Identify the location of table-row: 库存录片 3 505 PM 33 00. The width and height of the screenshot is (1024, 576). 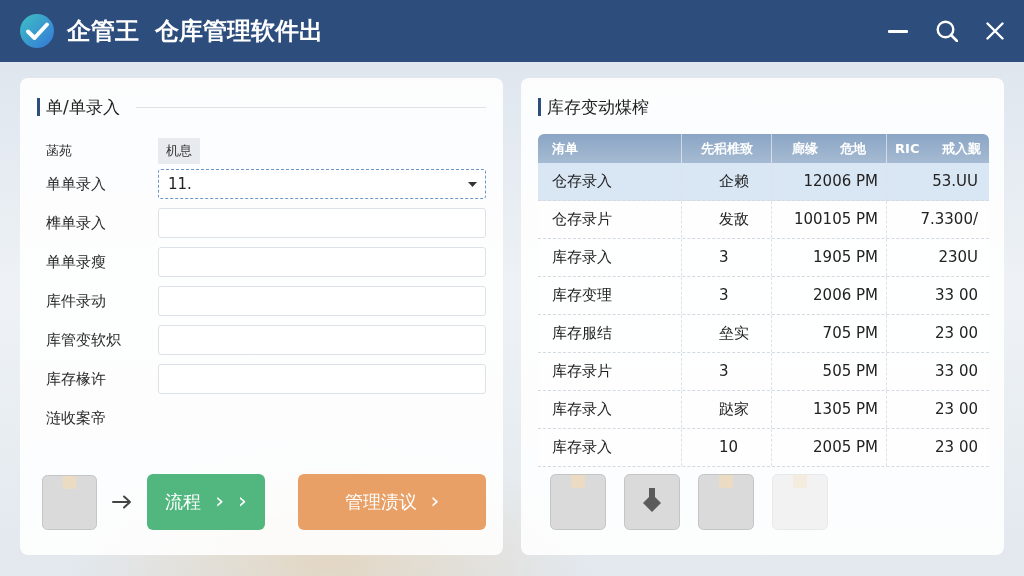
(763, 372).